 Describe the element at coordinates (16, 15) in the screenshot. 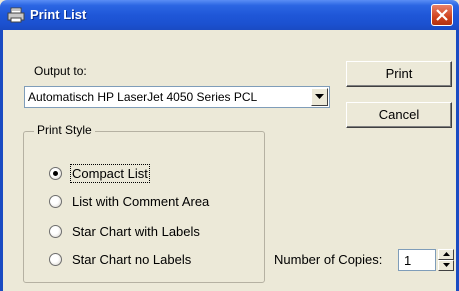

I see `printer-icon` at that location.